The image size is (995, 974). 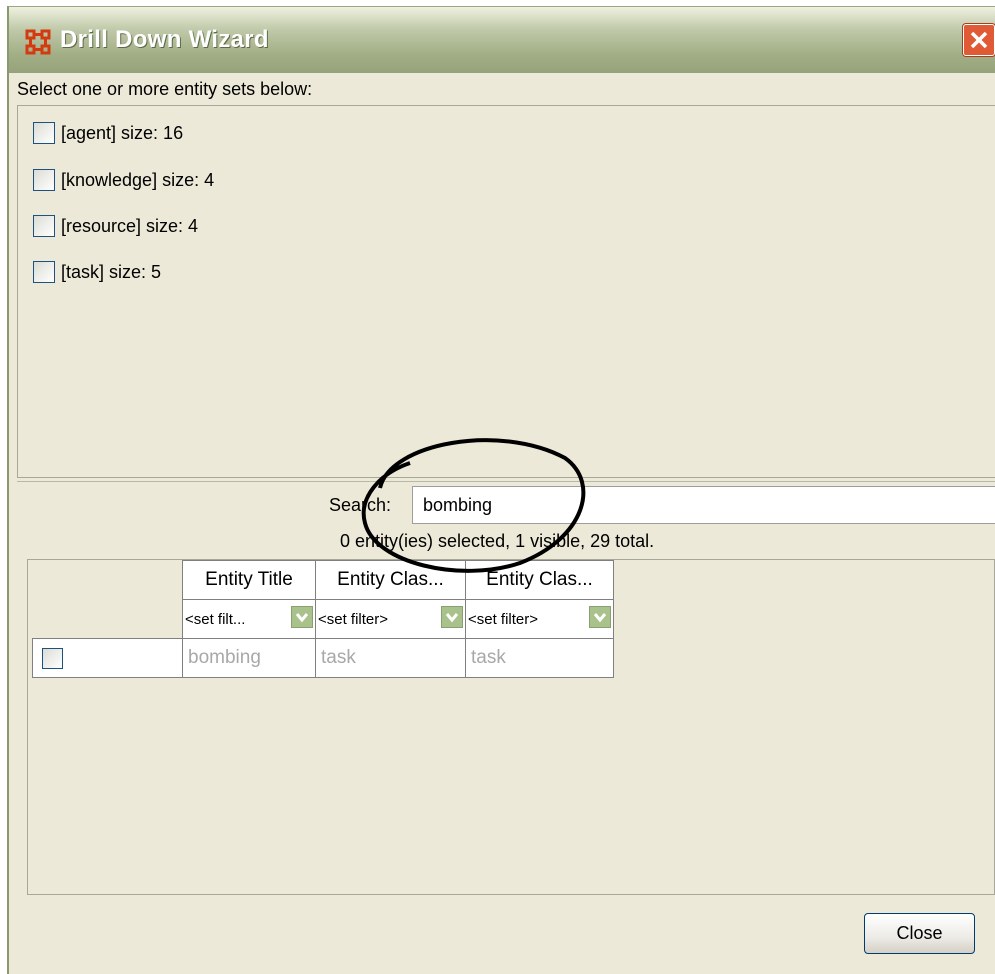 I want to click on entity-set-label: [knowledge] size: 4, so click(x=138, y=179).